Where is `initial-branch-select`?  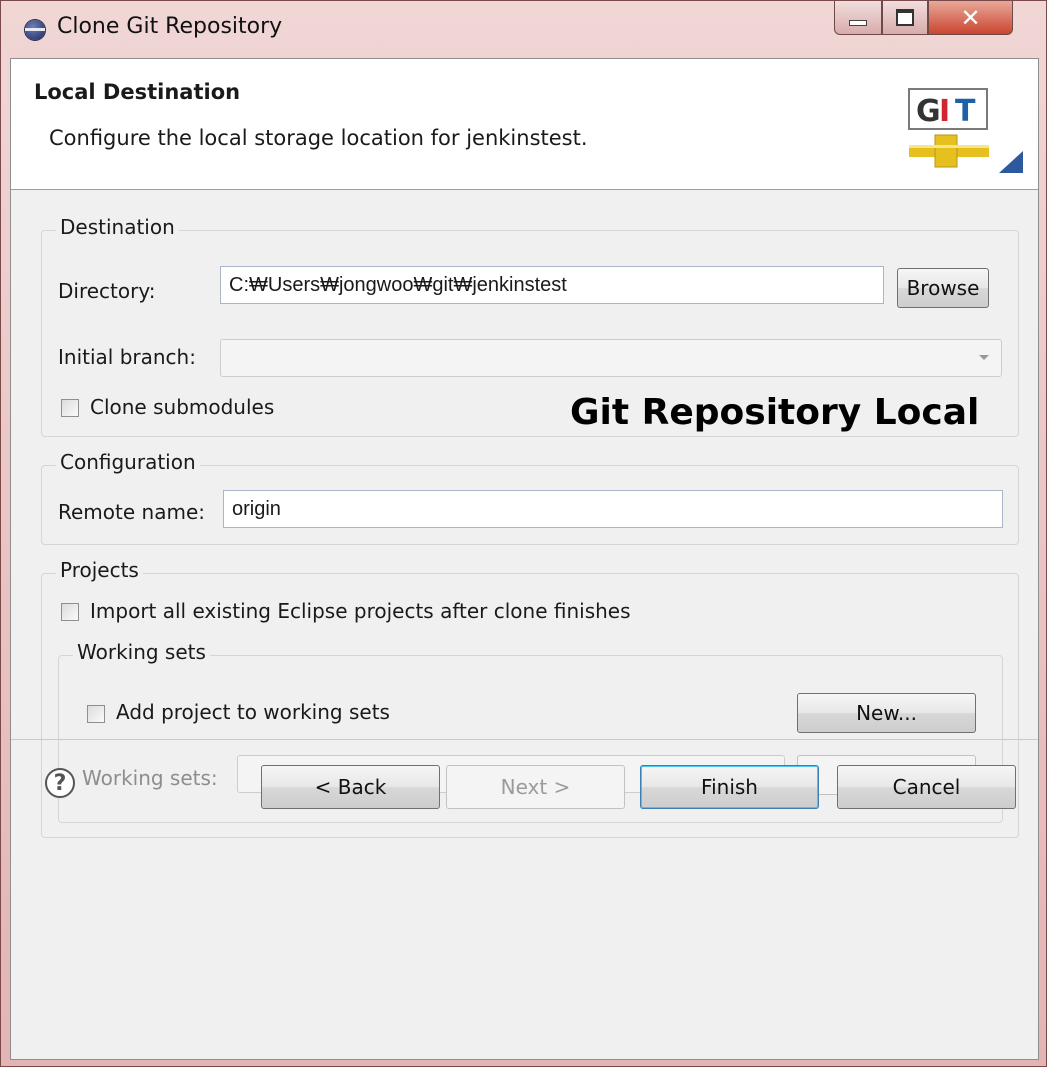
initial-branch-select is located at coordinates (611, 358).